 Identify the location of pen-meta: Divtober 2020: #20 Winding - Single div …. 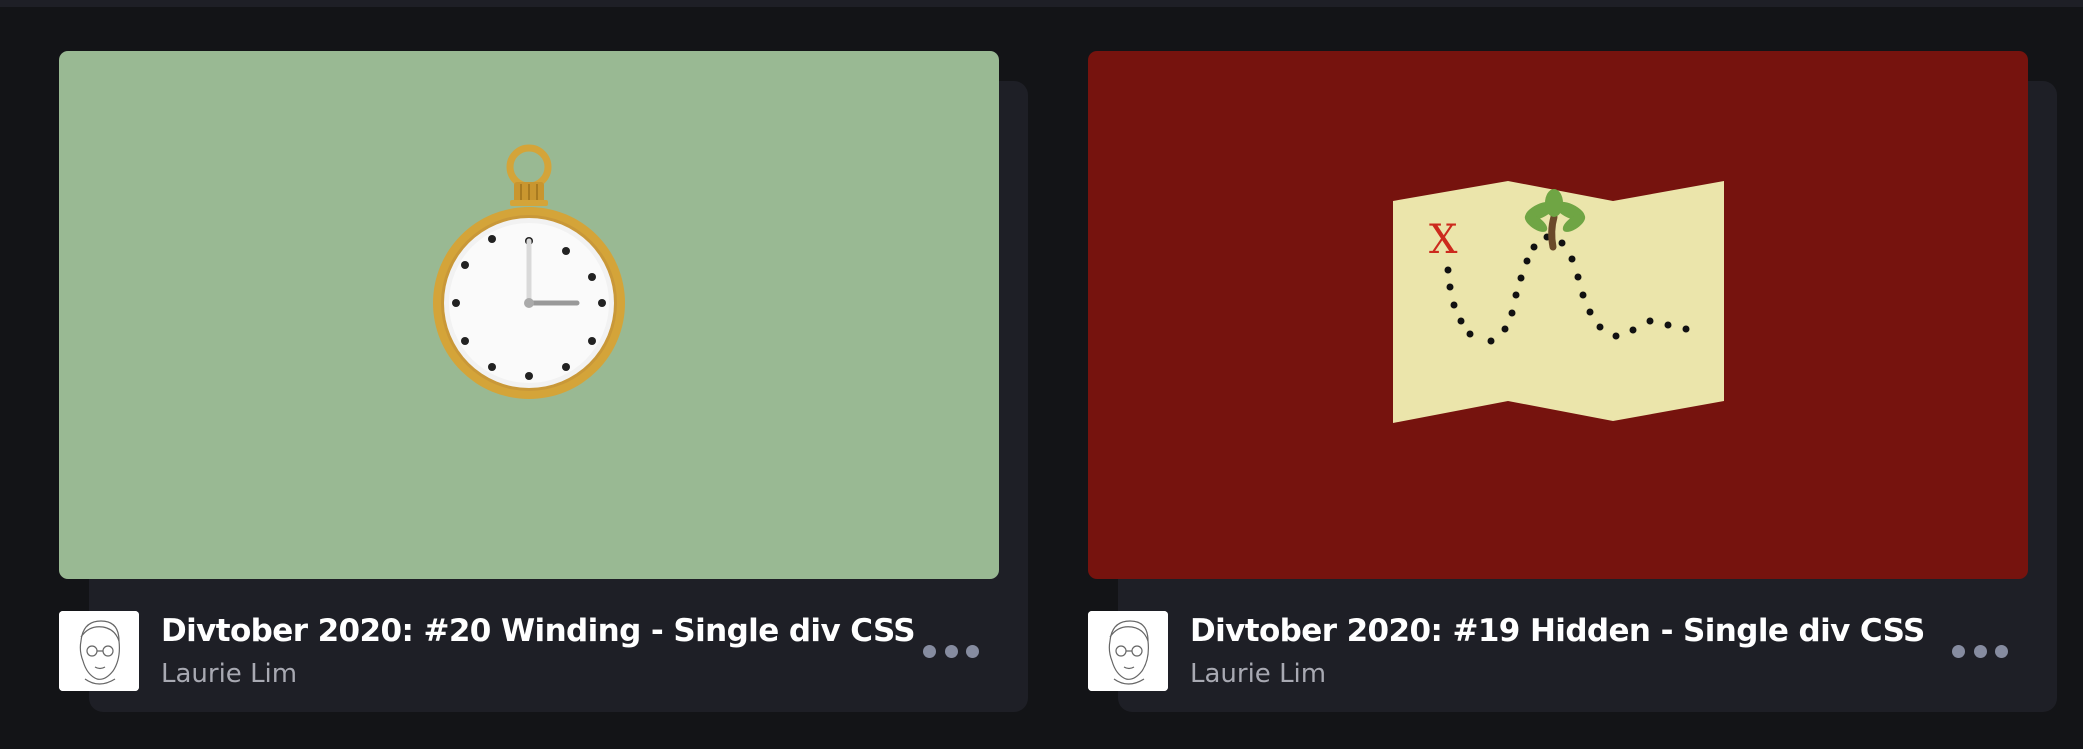
(529, 651).